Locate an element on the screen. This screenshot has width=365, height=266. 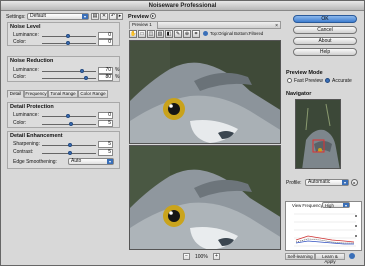
save-preset-icon: ▤ is located at coordinates (95, 16).